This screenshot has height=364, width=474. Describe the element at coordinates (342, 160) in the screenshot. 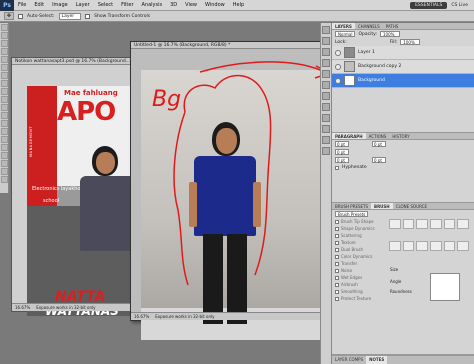

I see `space-before-field: 0 pt` at that location.